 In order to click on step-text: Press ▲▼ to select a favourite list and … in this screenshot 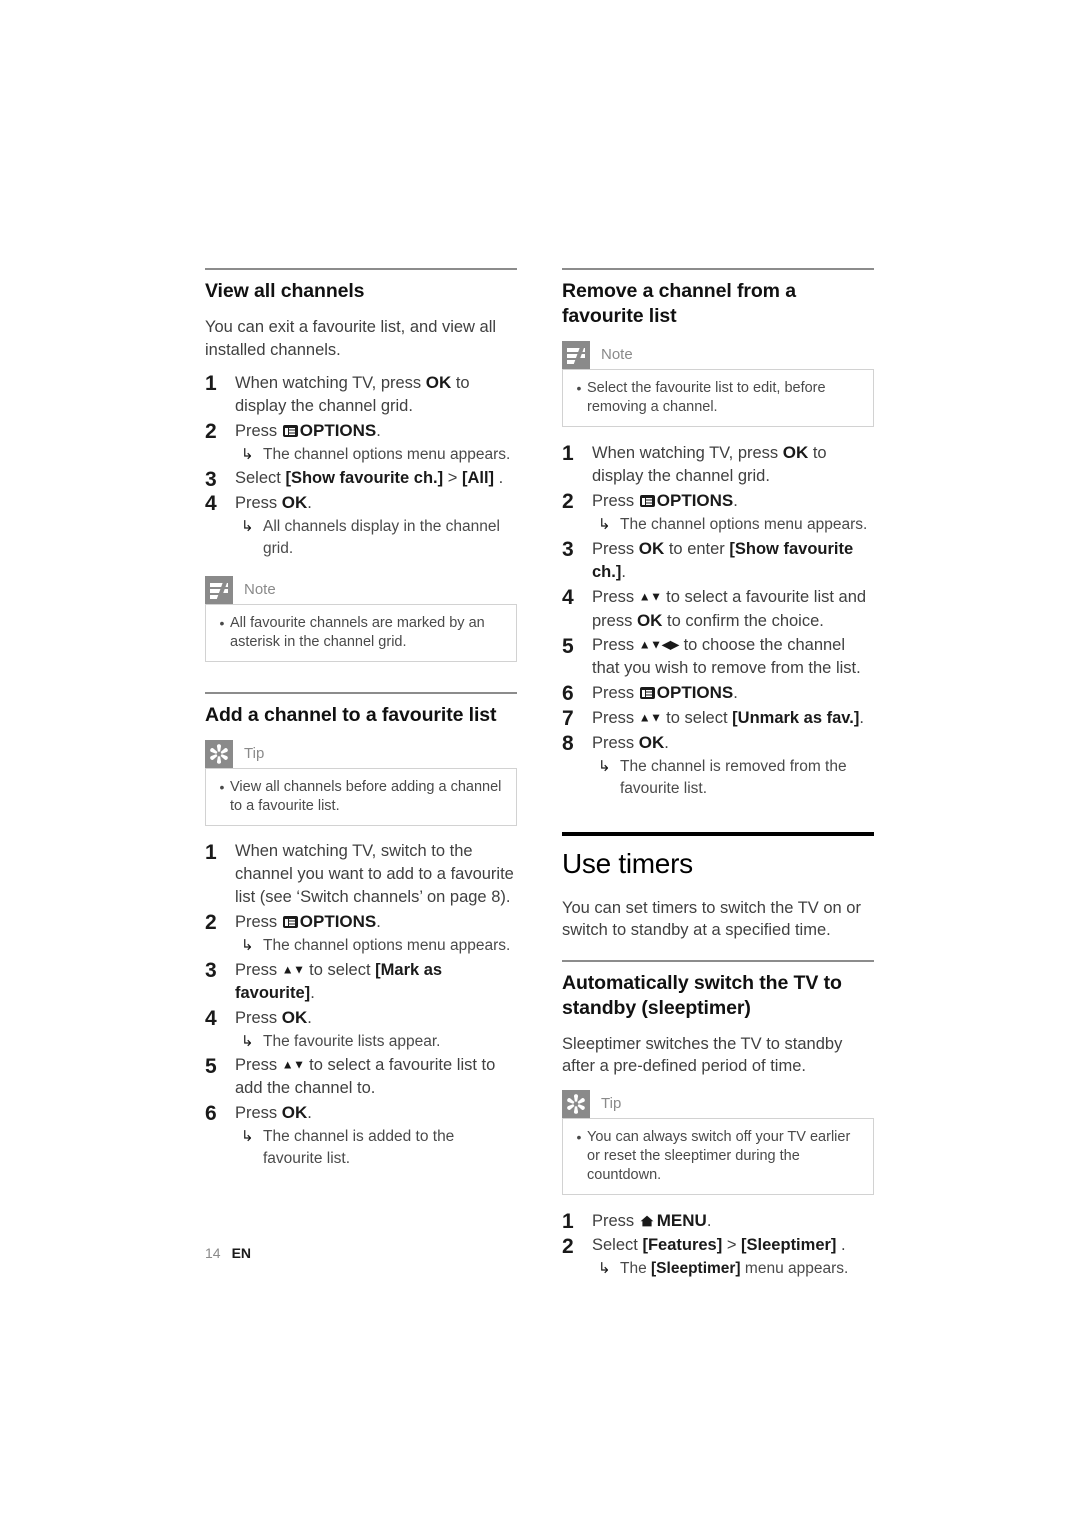, I will do `click(729, 608)`.